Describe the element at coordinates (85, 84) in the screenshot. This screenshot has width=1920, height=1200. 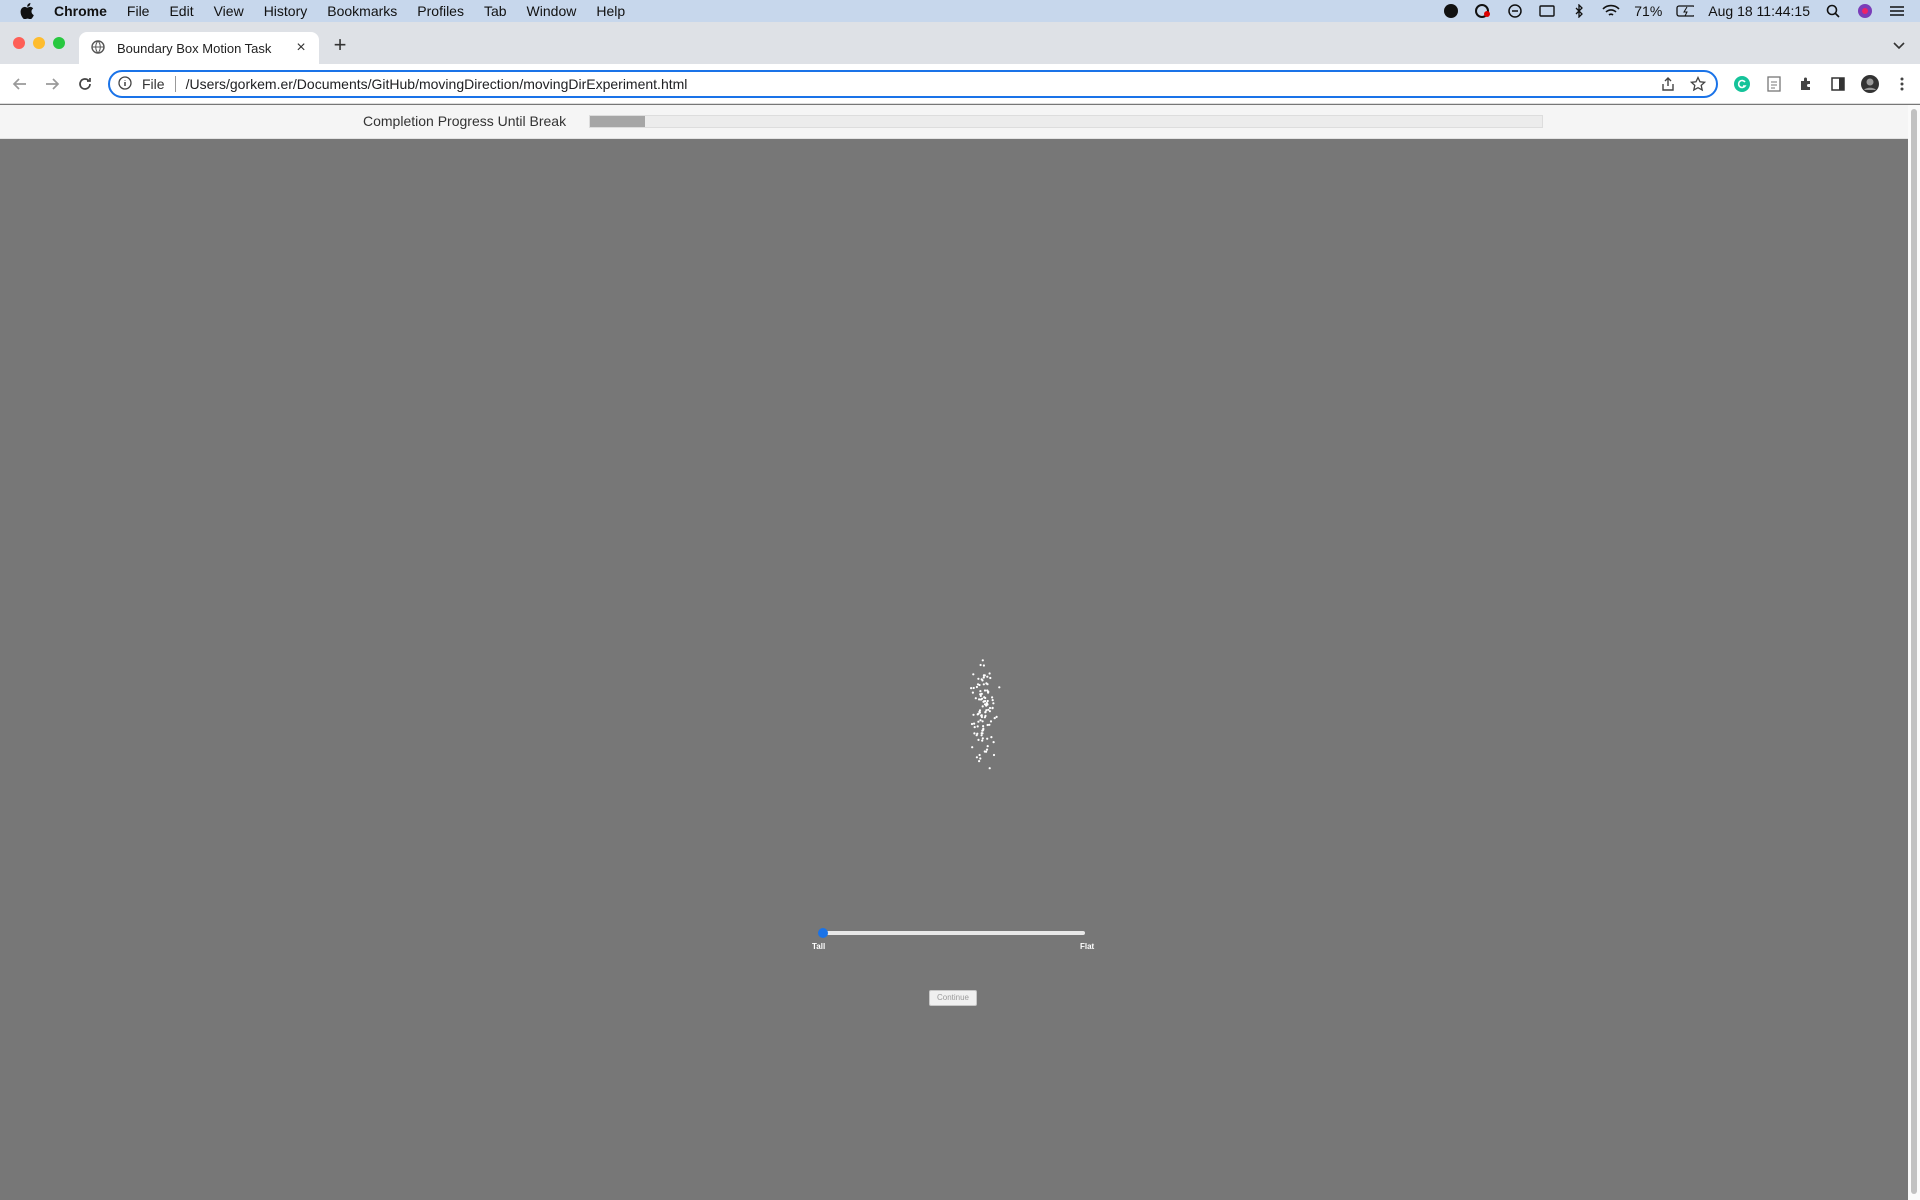
I see `reload-icon` at that location.